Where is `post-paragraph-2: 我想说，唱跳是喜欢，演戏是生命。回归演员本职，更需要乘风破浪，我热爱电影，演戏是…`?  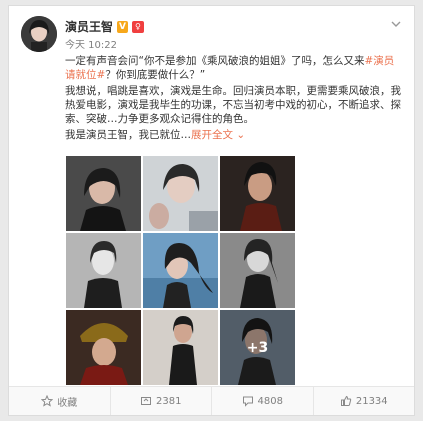
post-paragraph-2: 我想说，唱跳是喜欢，演戏是生命。回归演员本职，更需要乘风破浪，我热爱电影，演戏是… is located at coordinates (233, 105).